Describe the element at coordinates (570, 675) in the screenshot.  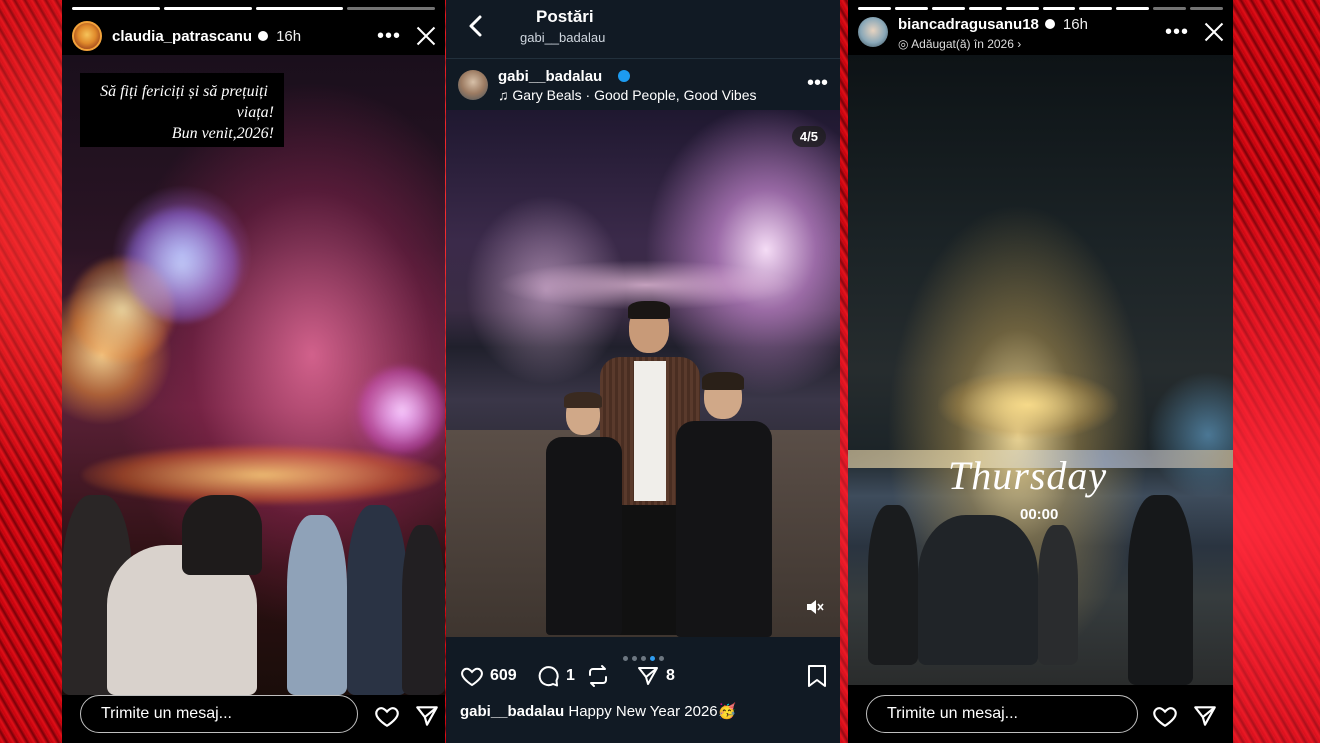
I see `comment-count: 1` at that location.